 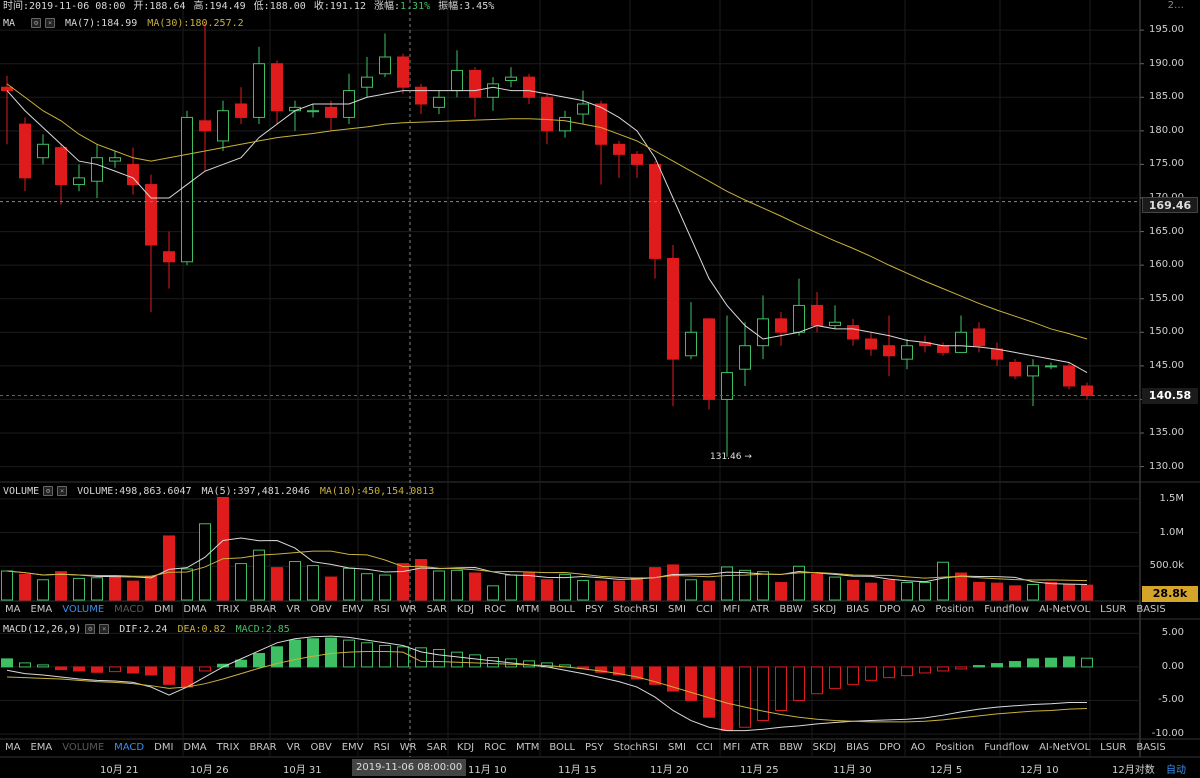 What do you see at coordinates (279, 6) in the screenshot?
I see `low-label: 低:188.00` at bounding box center [279, 6].